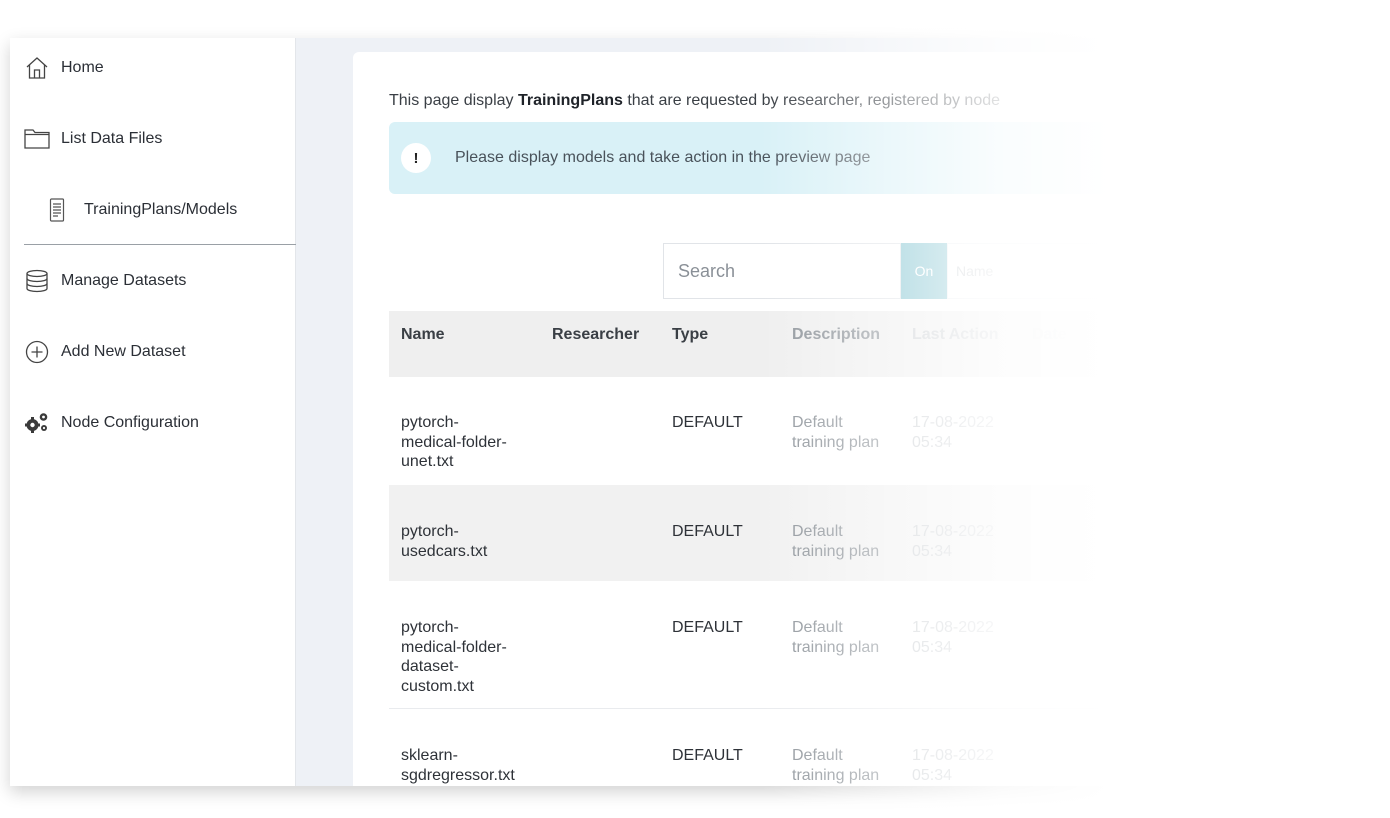 This screenshot has width=1390, height=818. Describe the element at coordinates (37, 423) in the screenshot. I see `gears-icon` at that location.